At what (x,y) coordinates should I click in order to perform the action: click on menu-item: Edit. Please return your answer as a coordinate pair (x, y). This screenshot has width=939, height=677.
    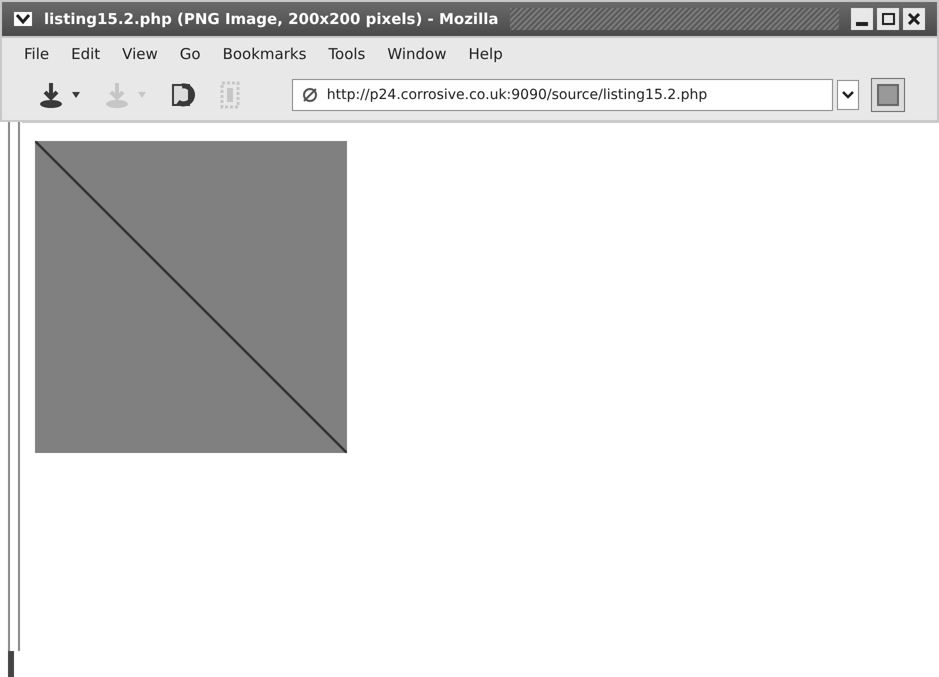
    Looking at the image, I should click on (85, 54).